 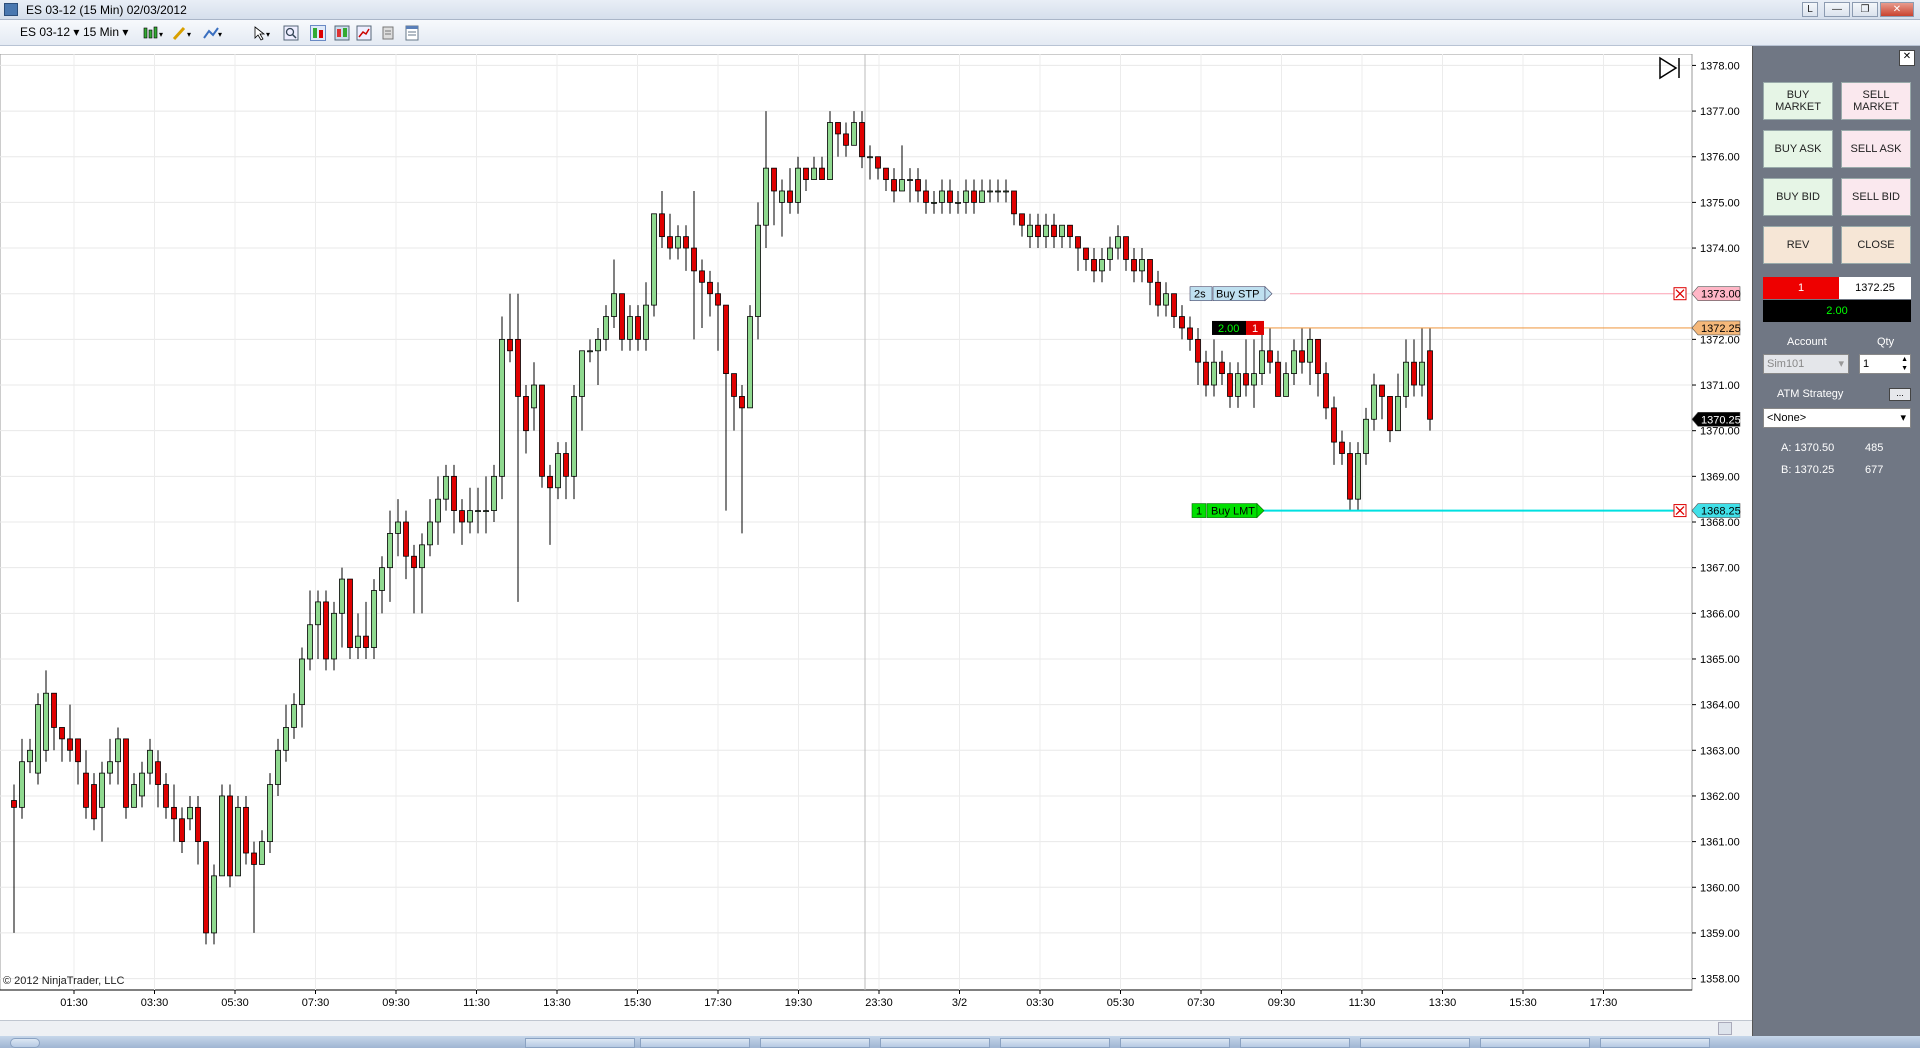 I want to click on atm-strategy-select: <None> ▾, so click(x=1837, y=418).